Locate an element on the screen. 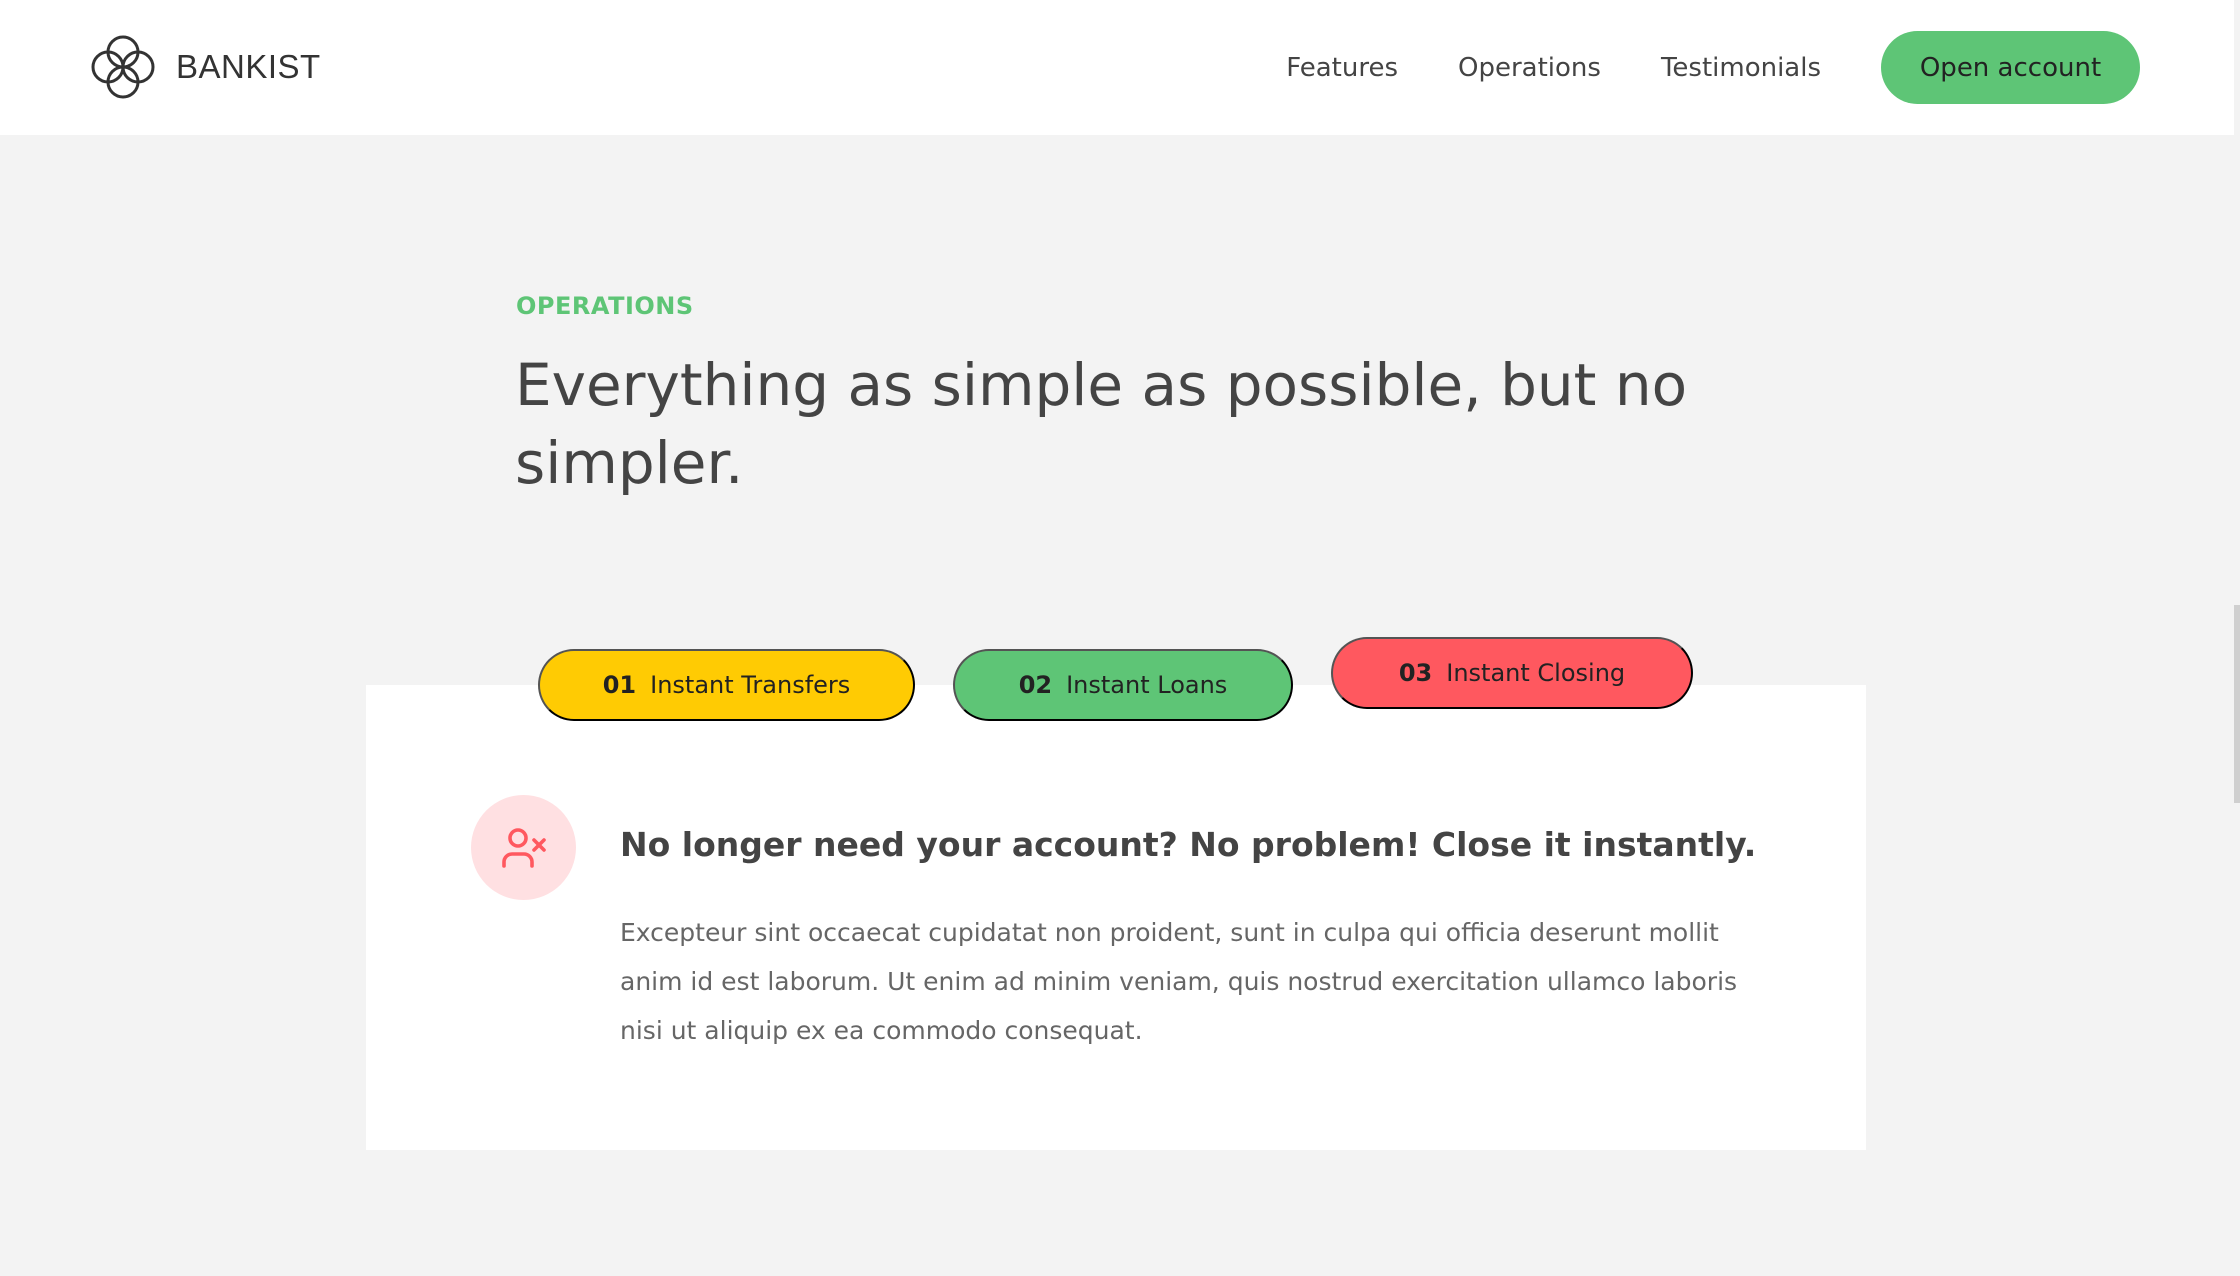 The height and width of the screenshot is (1276, 2240). section-kicker: OPERATIONS is located at coordinates (605, 306).